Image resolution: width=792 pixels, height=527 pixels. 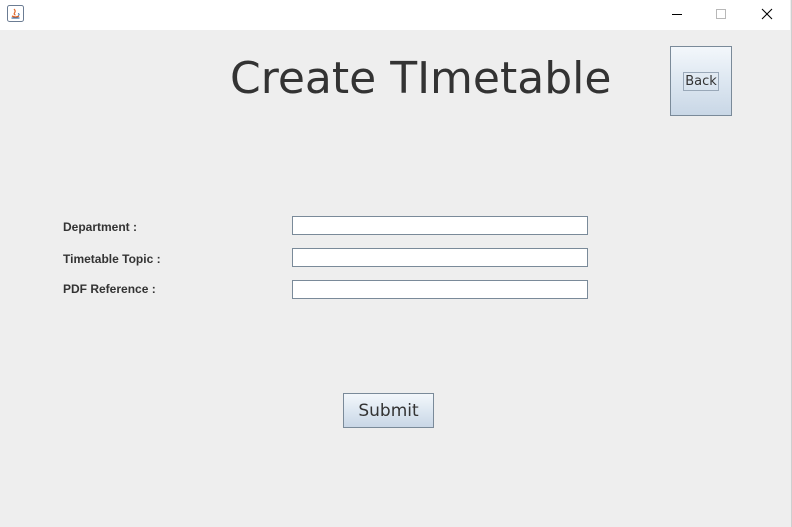 I want to click on timetable-topic-input, so click(x=440, y=257).